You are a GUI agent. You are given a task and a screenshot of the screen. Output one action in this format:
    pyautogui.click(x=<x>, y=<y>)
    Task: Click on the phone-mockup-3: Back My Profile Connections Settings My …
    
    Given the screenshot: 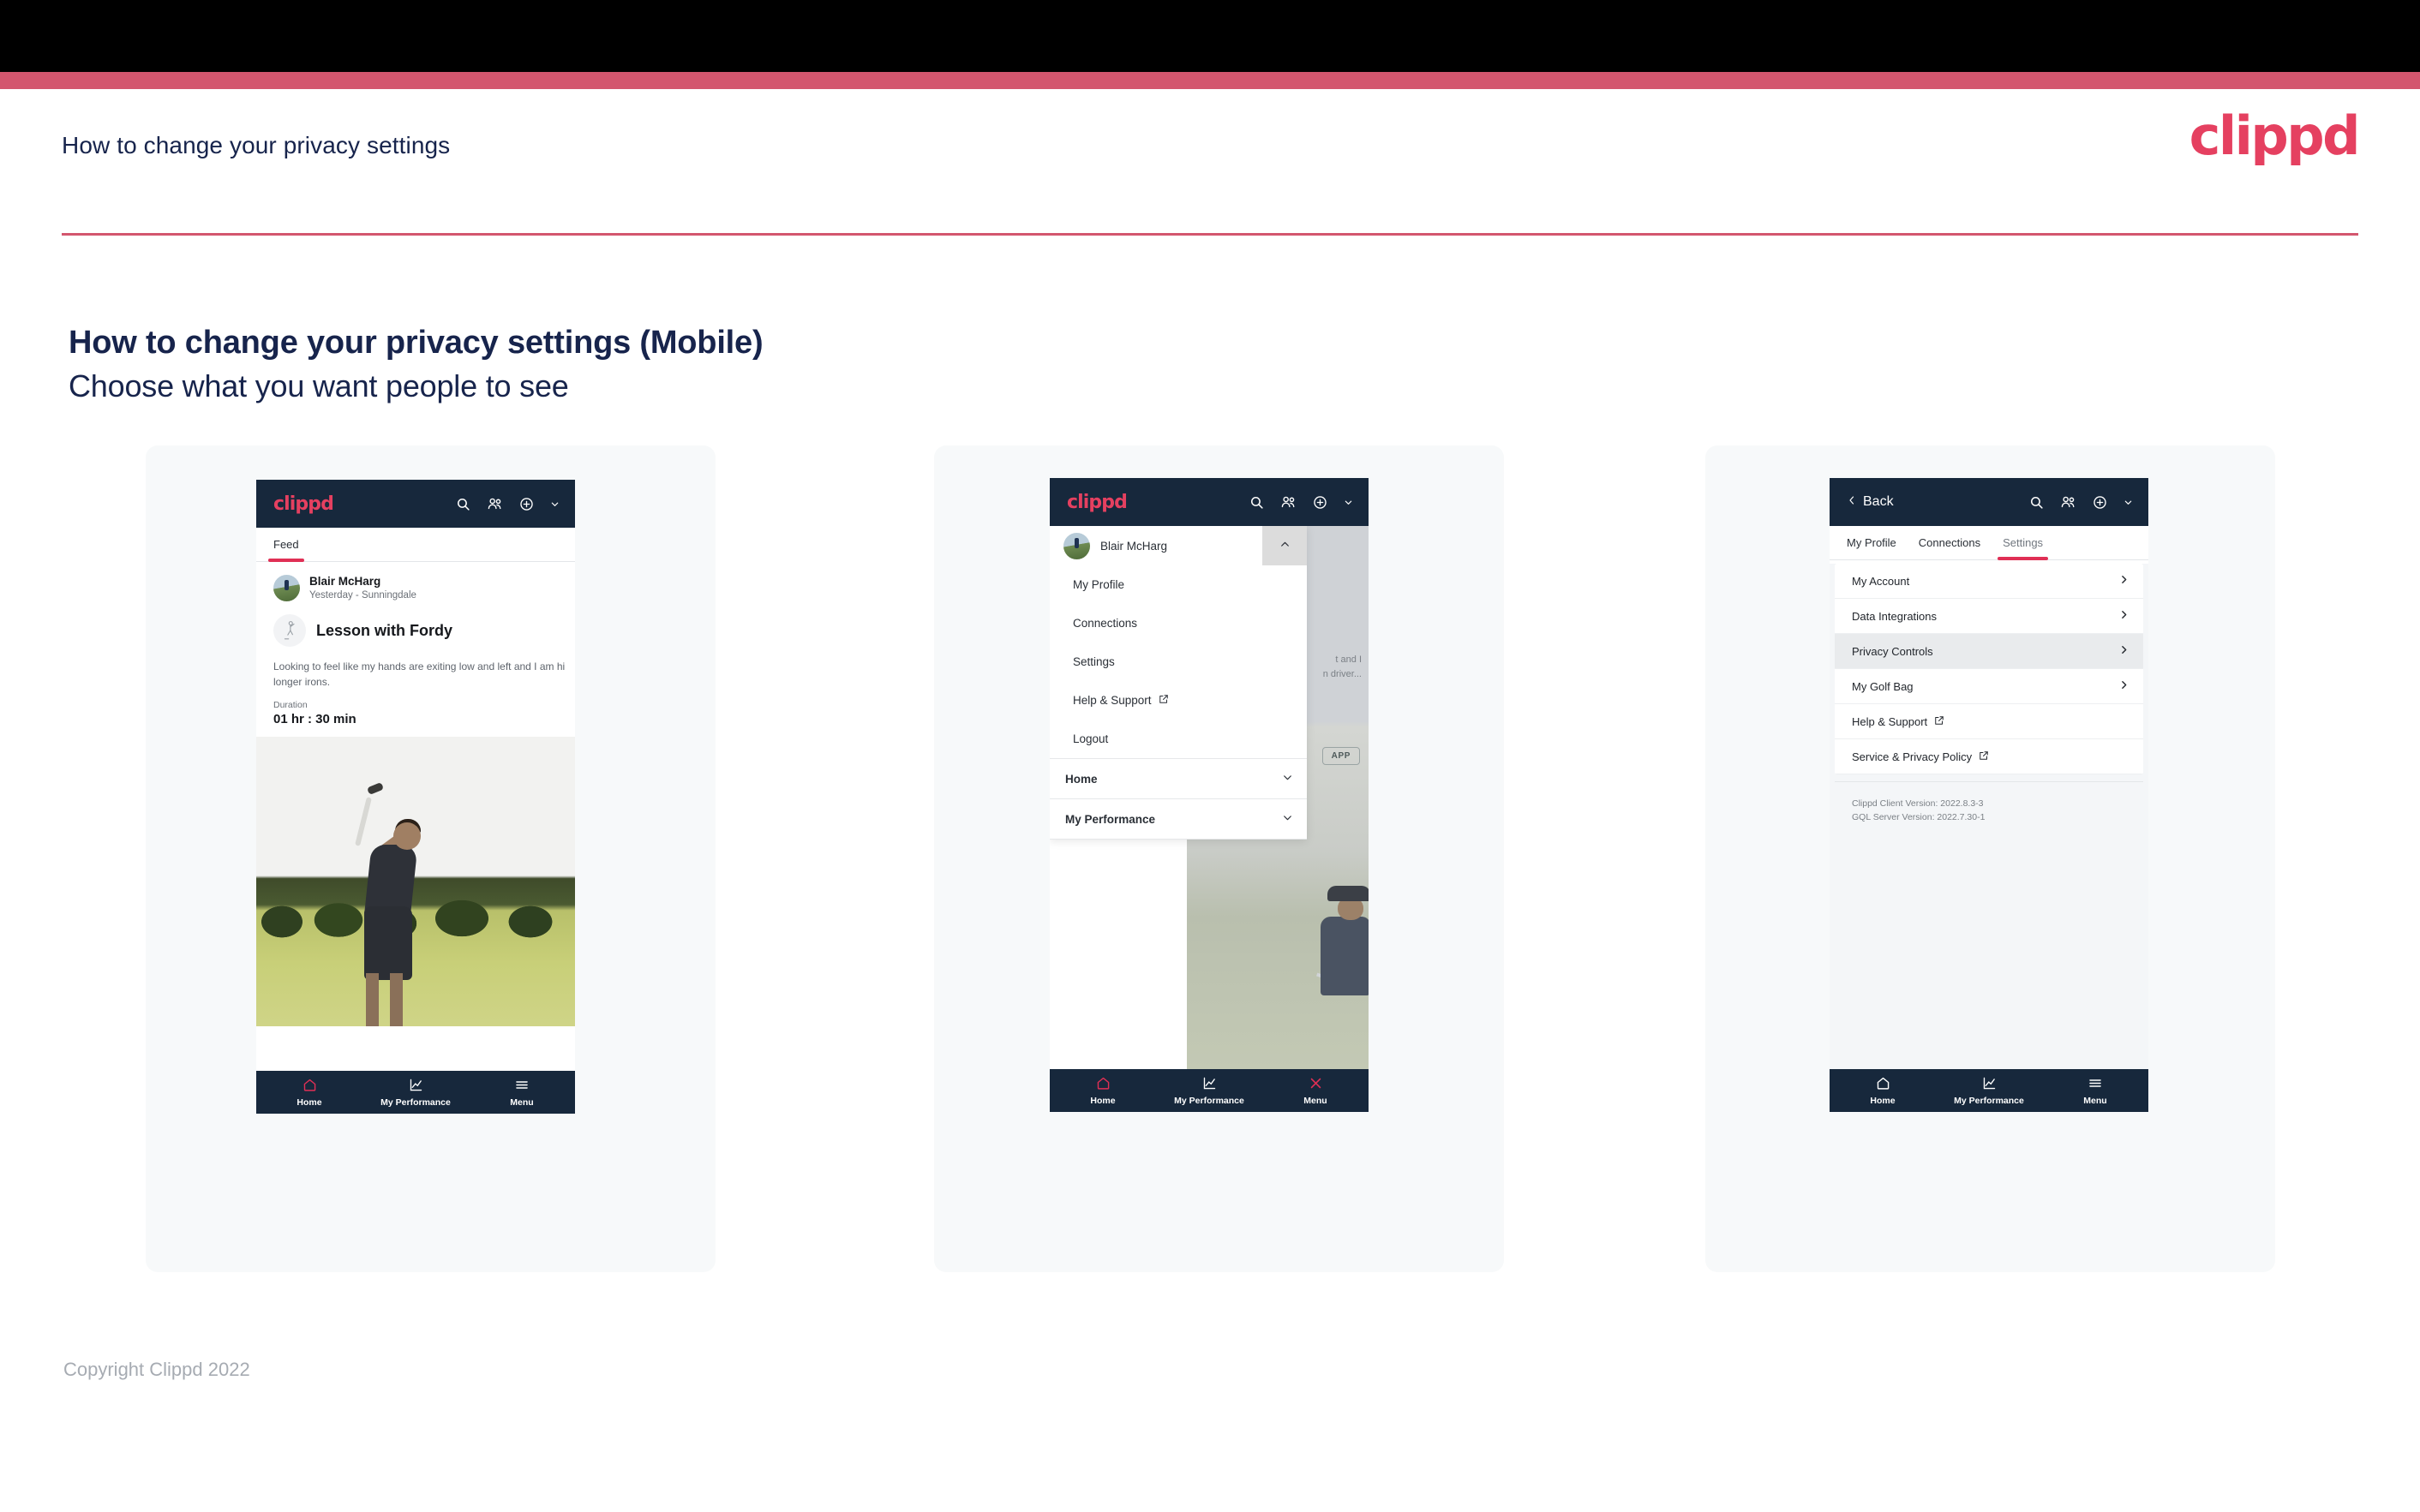 What is the action you would take?
    pyautogui.click(x=1989, y=795)
    